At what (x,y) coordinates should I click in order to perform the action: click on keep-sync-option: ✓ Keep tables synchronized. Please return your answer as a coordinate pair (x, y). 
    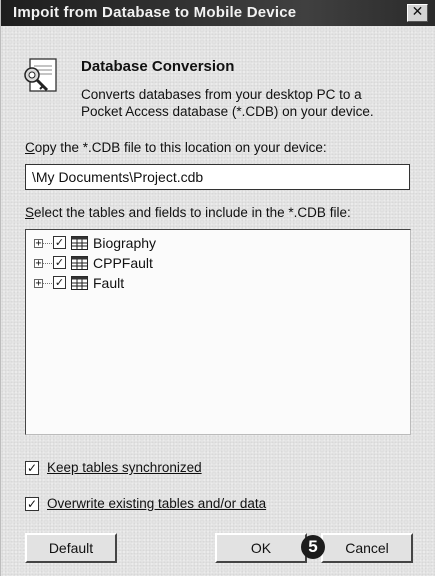
    Looking at the image, I should click on (175, 469).